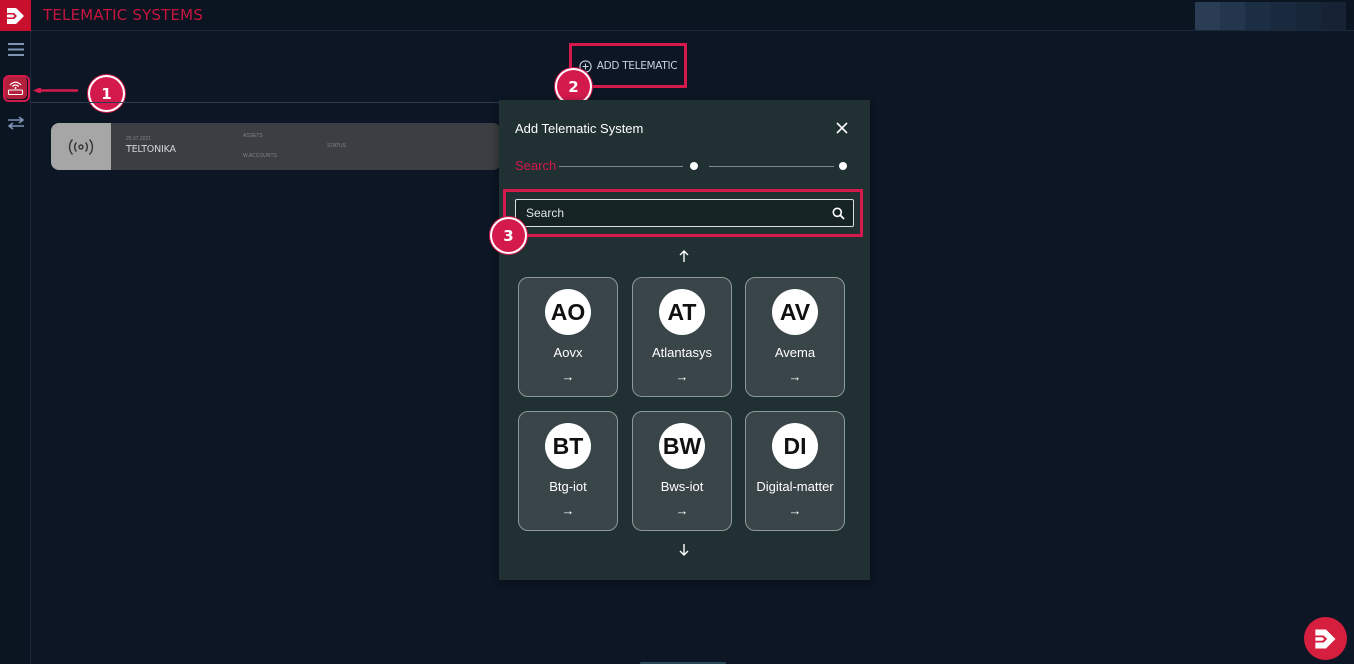 This screenshot has width=1354, height=664. I want to click on system-tile-aovx: AO Aovx →, so click(568, 337).